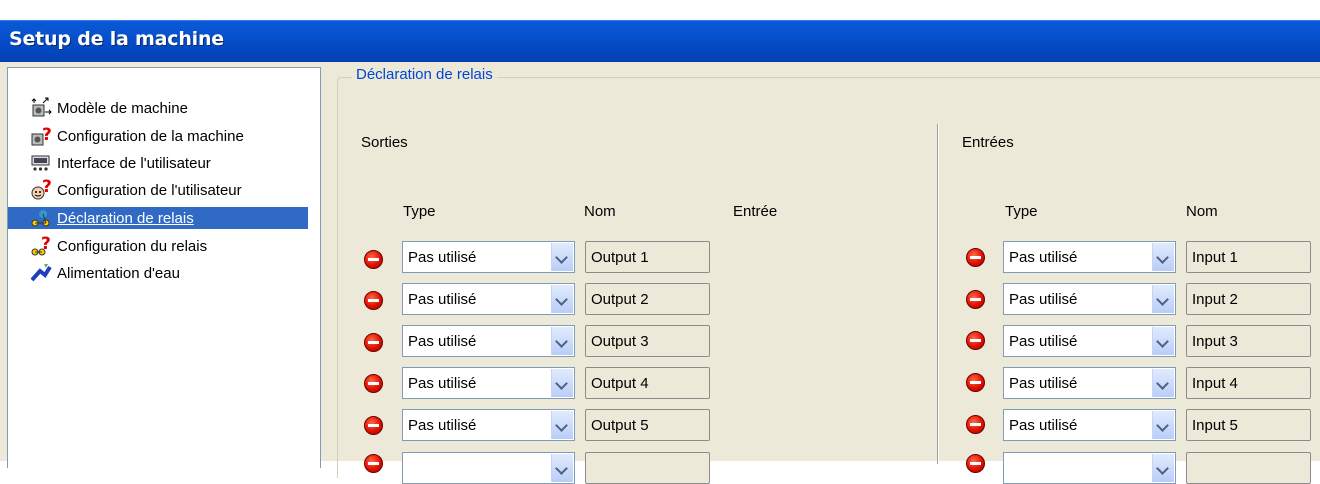 The height and width of the screenshot is (484, 1320). Describe the element at coordinates (620, 383) in the screenshot. I see `field-value: Output 4` at that location.